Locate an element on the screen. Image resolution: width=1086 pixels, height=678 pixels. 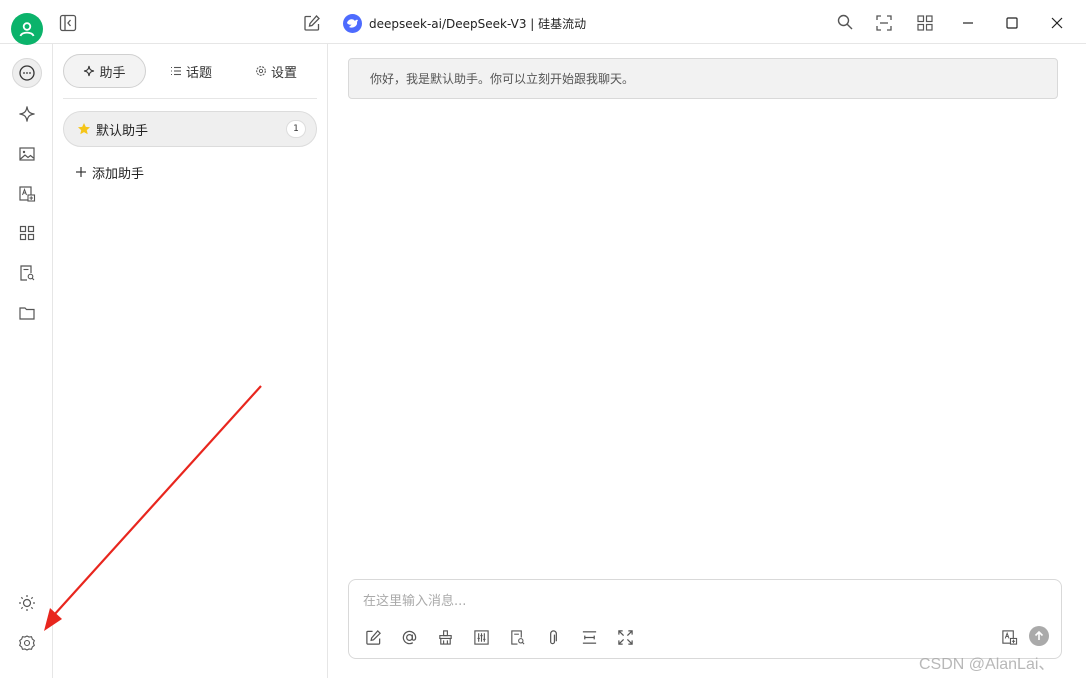
watermark: CSDN @AlanLai、 is located at coordinates (987, 664).